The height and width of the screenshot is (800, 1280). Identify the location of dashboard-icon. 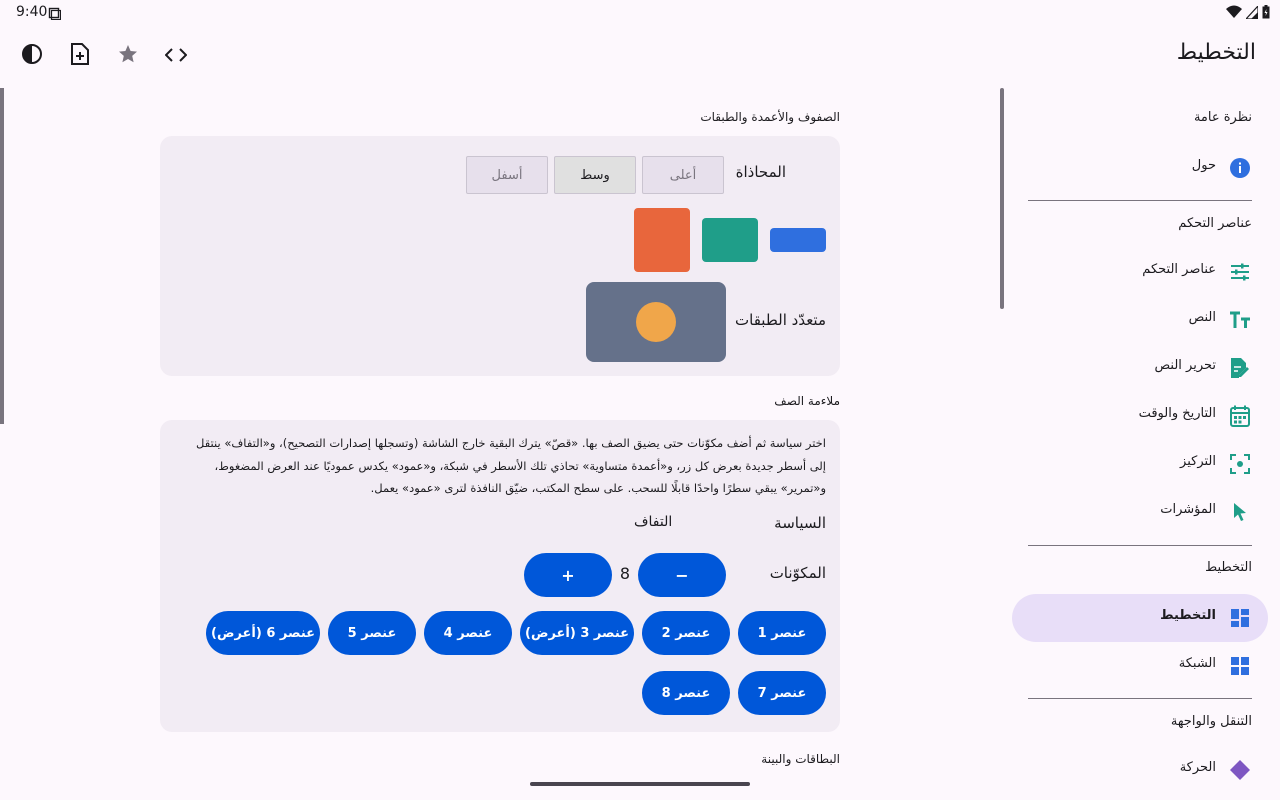
(1240, 618).